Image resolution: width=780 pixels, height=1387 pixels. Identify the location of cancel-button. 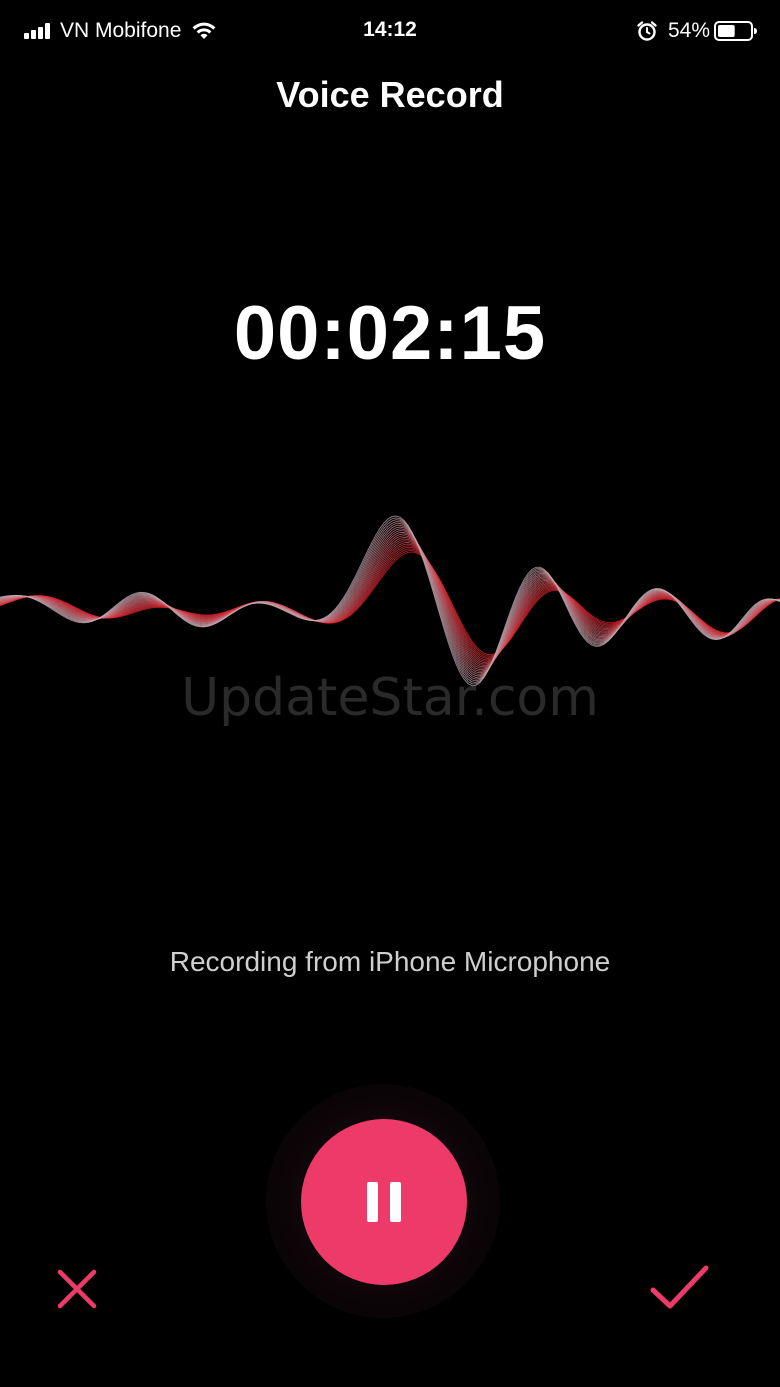
(77, 1289).